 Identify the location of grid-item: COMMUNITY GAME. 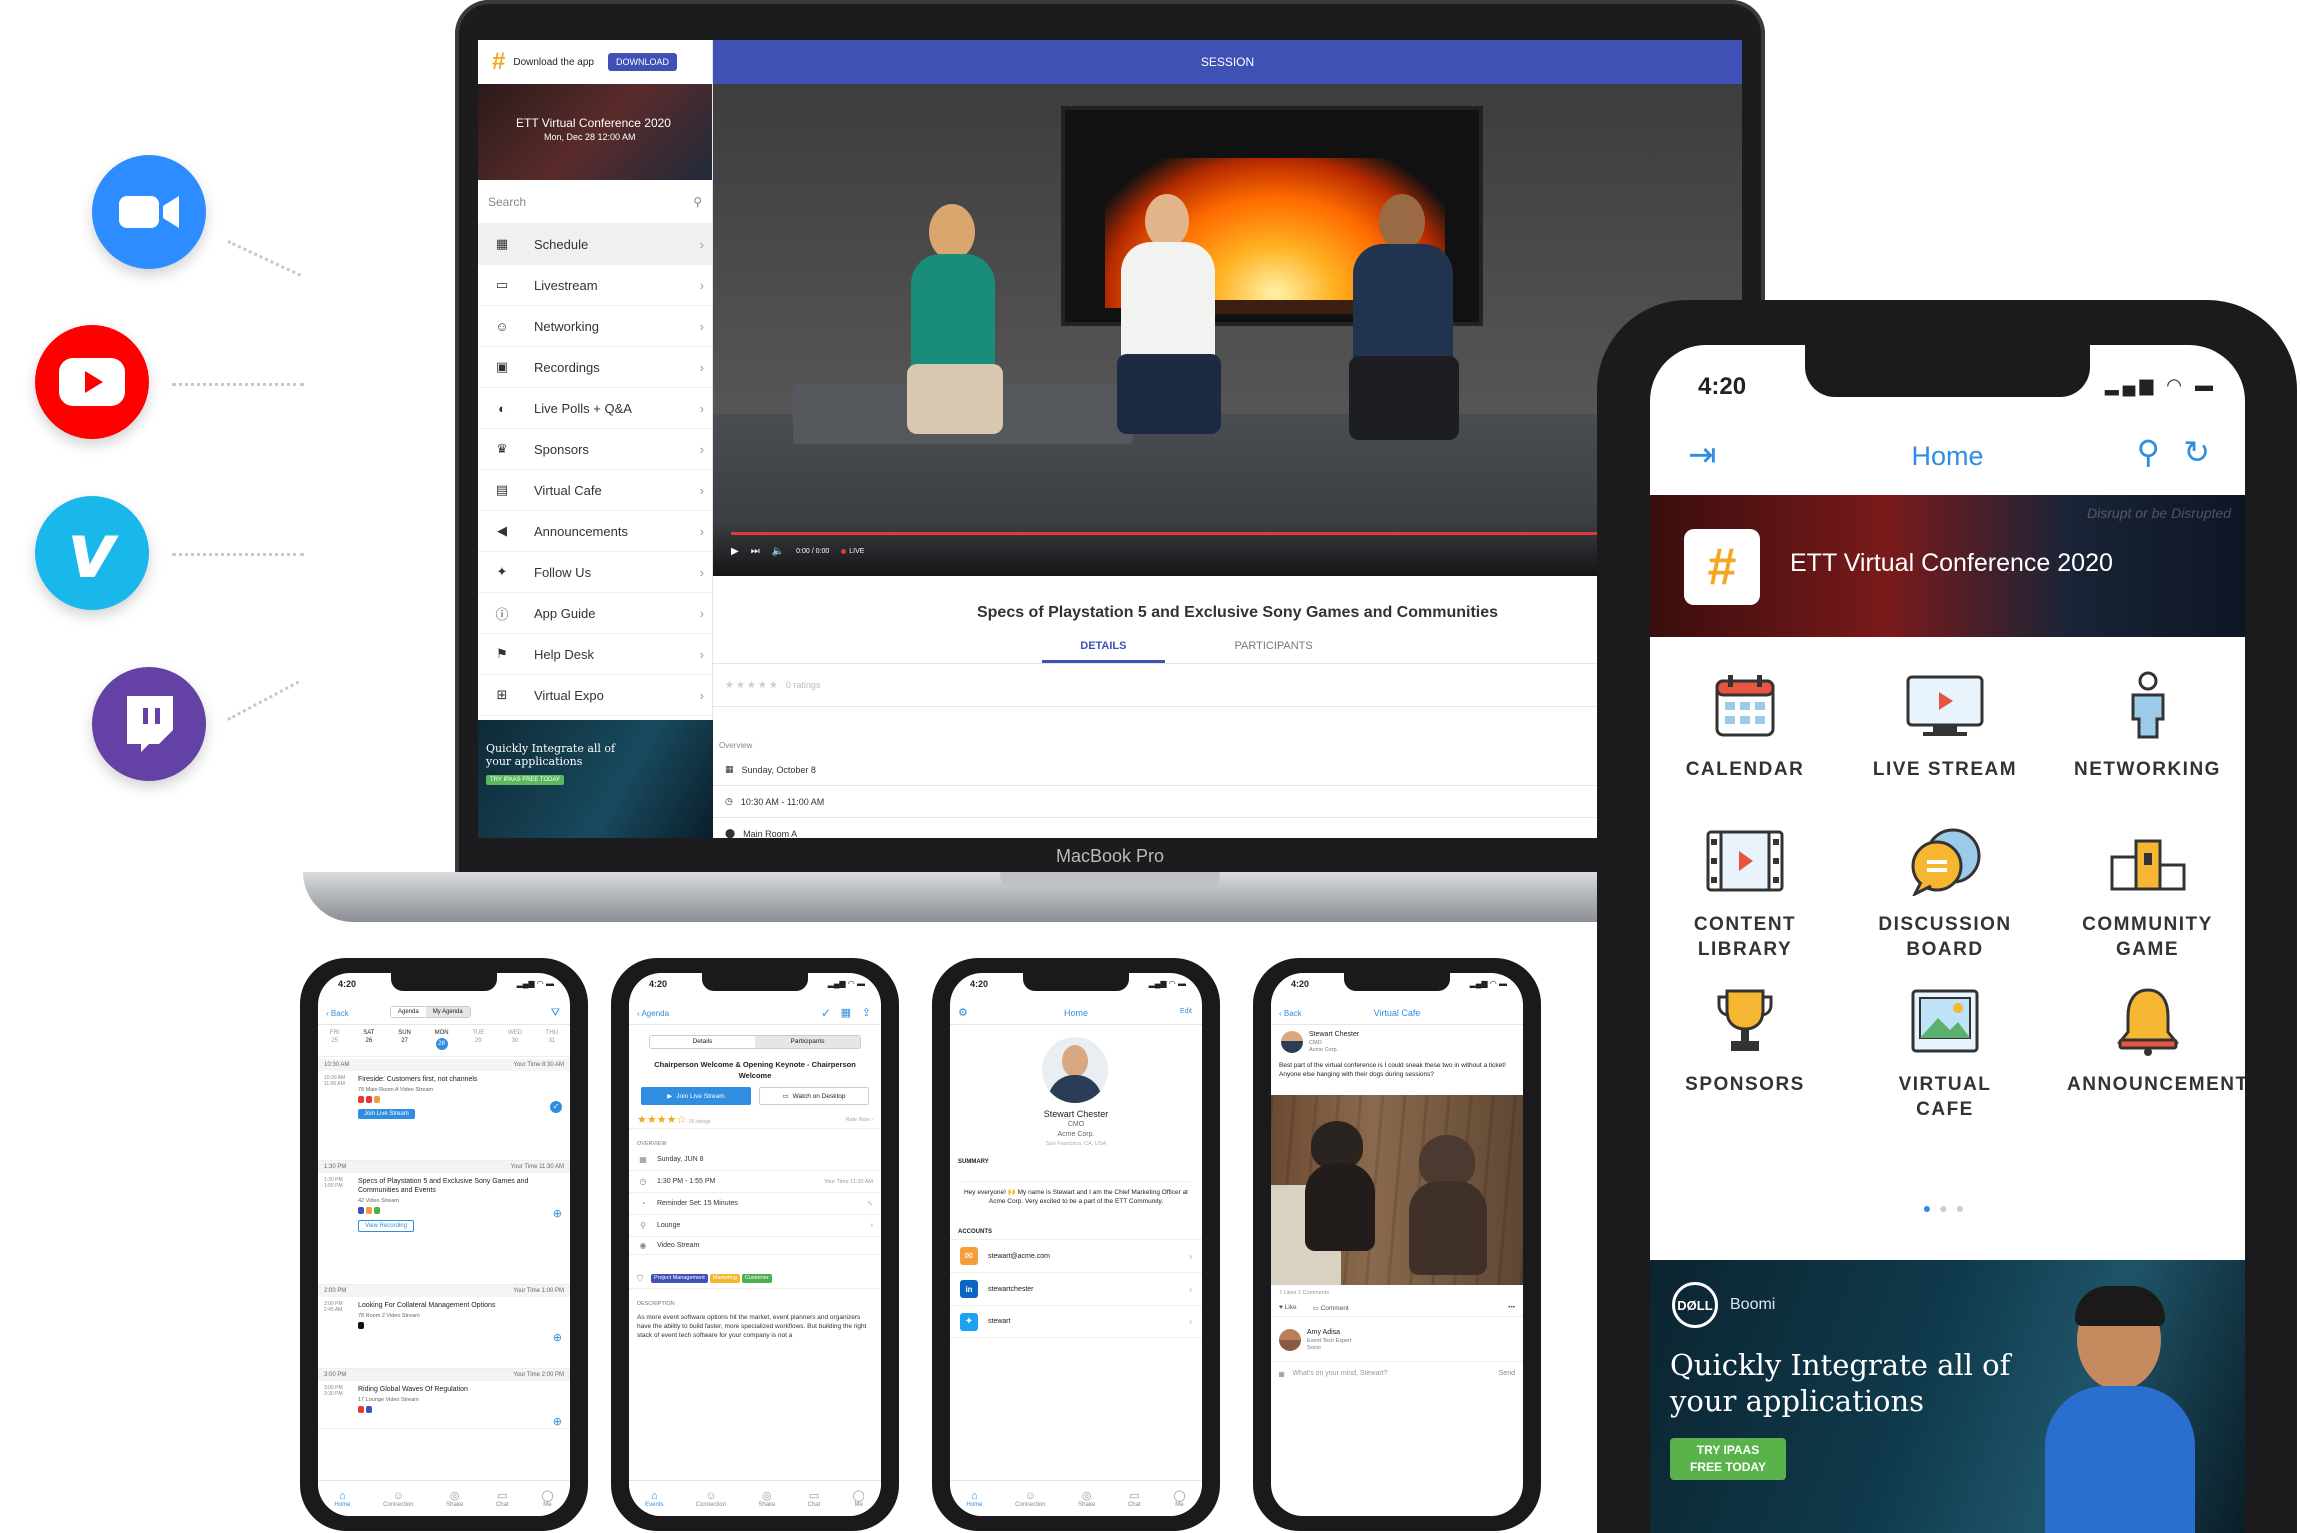
(2145, 892).